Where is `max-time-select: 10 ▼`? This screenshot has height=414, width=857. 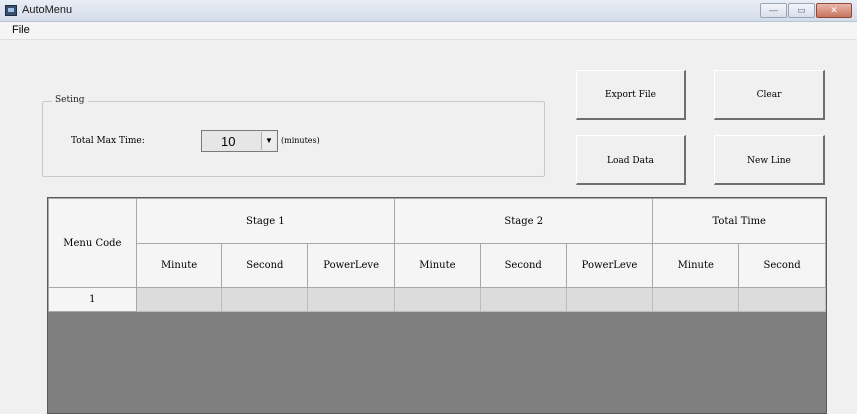 max-time-select: 10 ▼ is located at coordinates (239, 141).